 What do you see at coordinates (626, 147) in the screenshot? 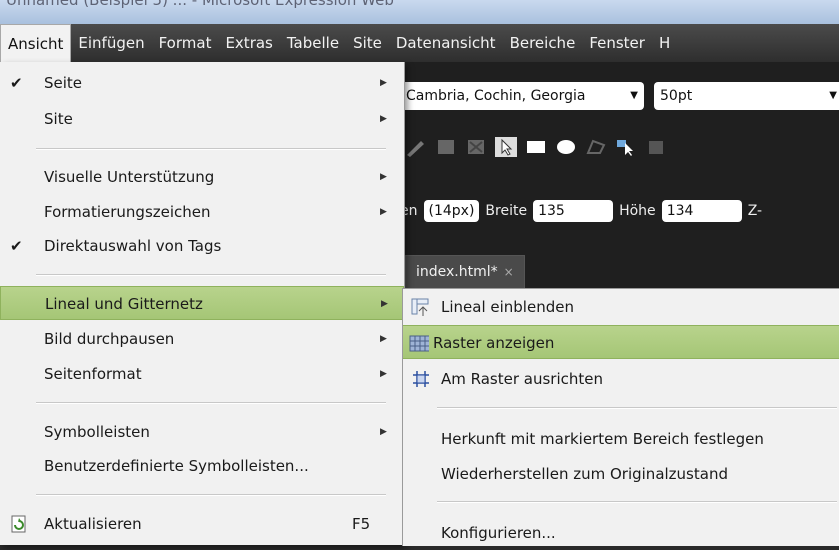
I see `hotspot-pointer-icon` at bounding box center [626, 147].